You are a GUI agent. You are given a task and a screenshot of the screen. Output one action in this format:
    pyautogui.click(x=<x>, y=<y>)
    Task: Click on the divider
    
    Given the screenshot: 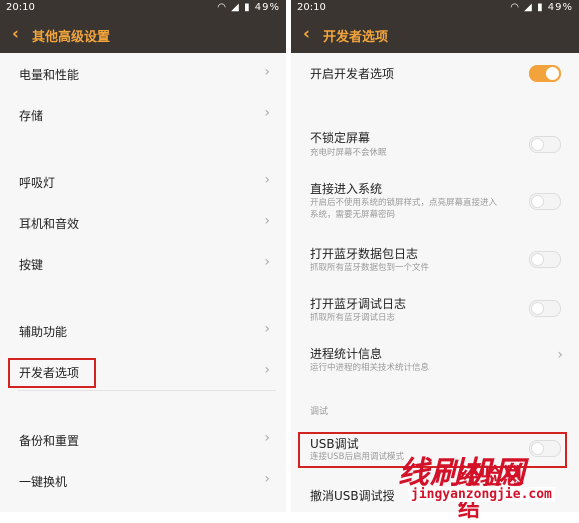 What is the action you would take?
    pyautogui.click(x=147, y=390)
    